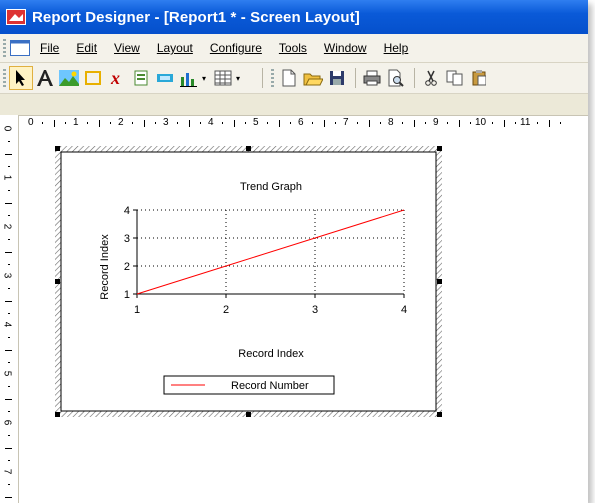 The height and width of the screenshot is (503, 595). What do you see at coordinates (20, 48) in the screenshot?
I see `document-window-icon` at bounding box center [20, 48].